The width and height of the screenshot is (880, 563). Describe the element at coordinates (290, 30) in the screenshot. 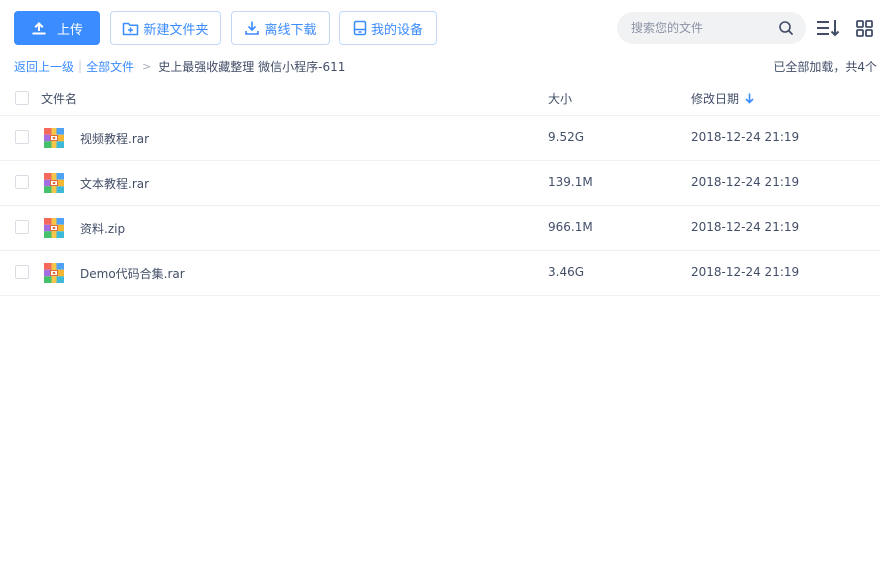

I see `offline-download-button-label: 离线下载` at that location.